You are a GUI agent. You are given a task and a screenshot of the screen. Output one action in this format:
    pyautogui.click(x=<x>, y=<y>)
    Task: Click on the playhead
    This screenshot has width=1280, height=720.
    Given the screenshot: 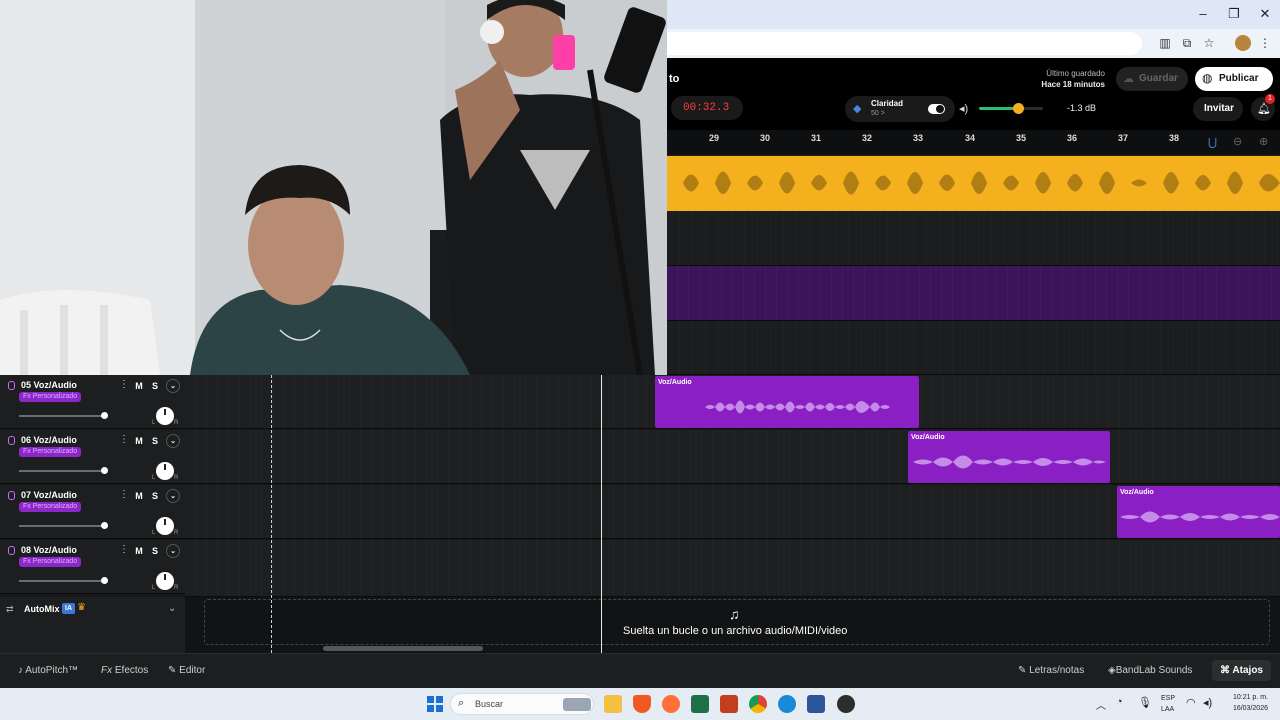 What is the action you would take?
    pyautogui.click(x=601, y=514)
    